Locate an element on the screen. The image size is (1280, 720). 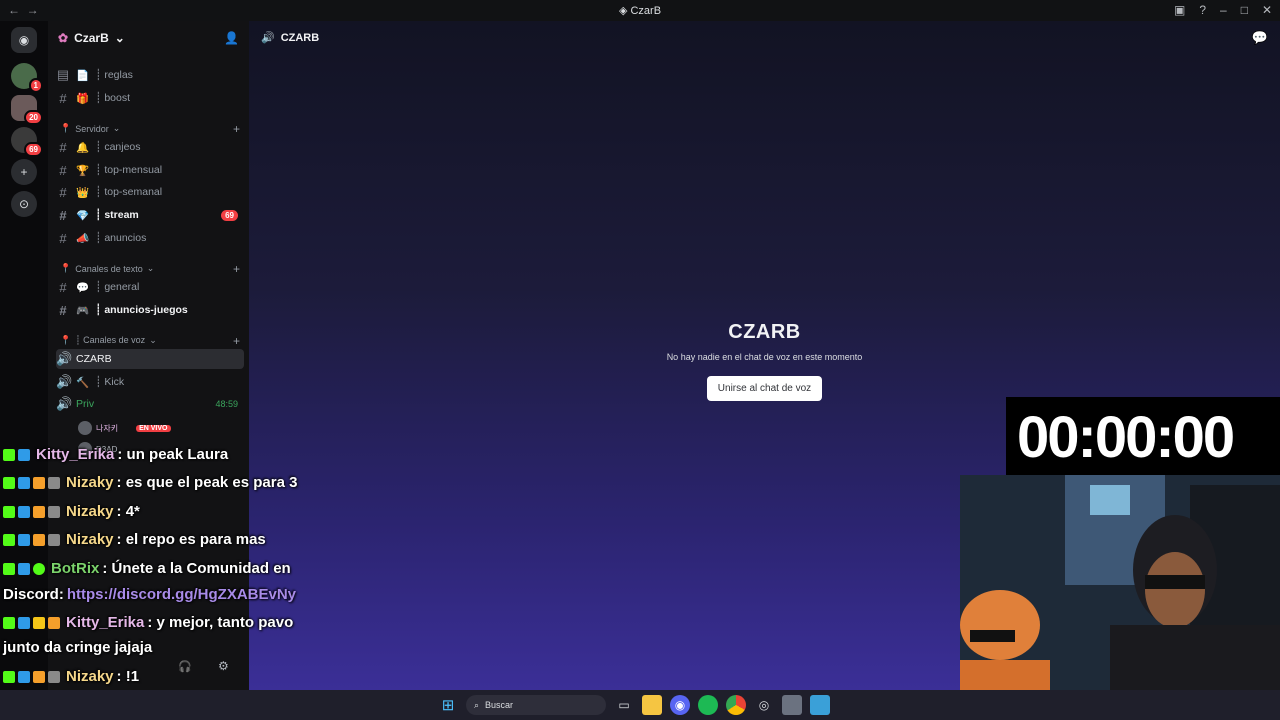
category-servidor: 📍 Servidor ⌄ + is located at coordinates (150, 129).